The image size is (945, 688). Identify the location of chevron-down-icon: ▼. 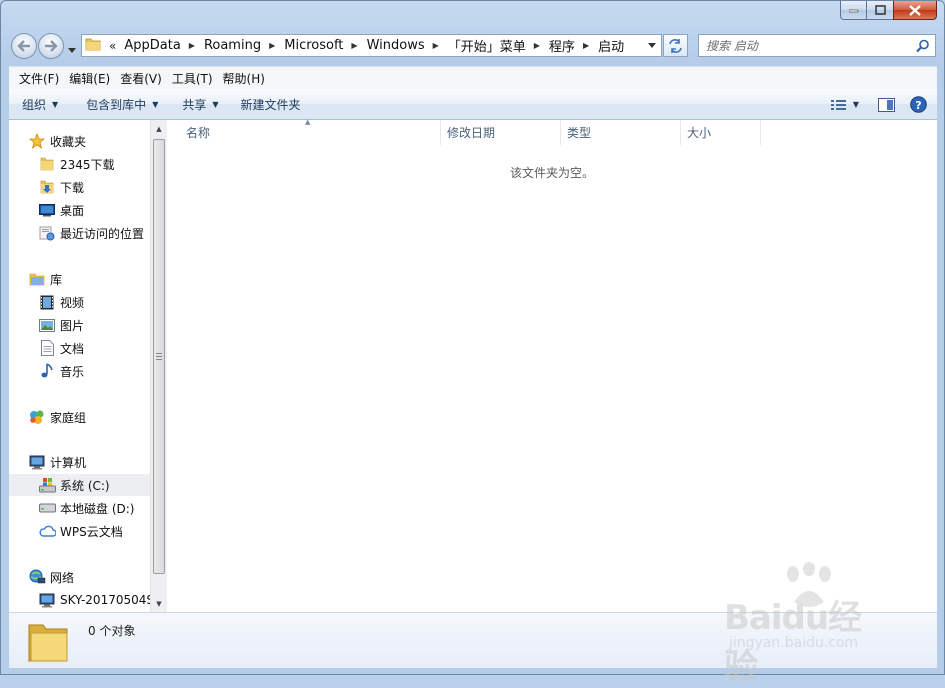
(215, 104).